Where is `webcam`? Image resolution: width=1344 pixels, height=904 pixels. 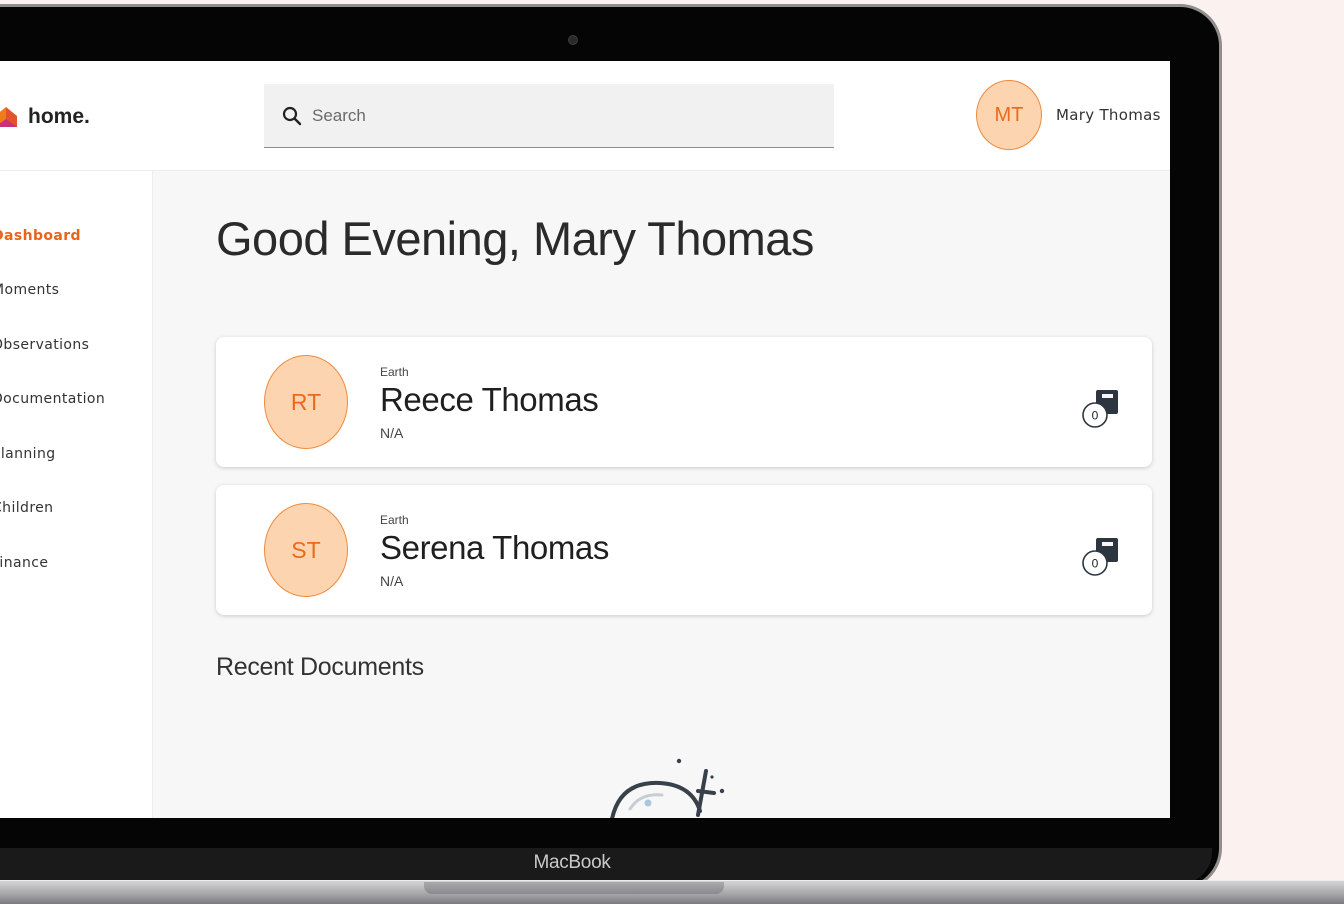
webcam is located at coordinates (573, 40).